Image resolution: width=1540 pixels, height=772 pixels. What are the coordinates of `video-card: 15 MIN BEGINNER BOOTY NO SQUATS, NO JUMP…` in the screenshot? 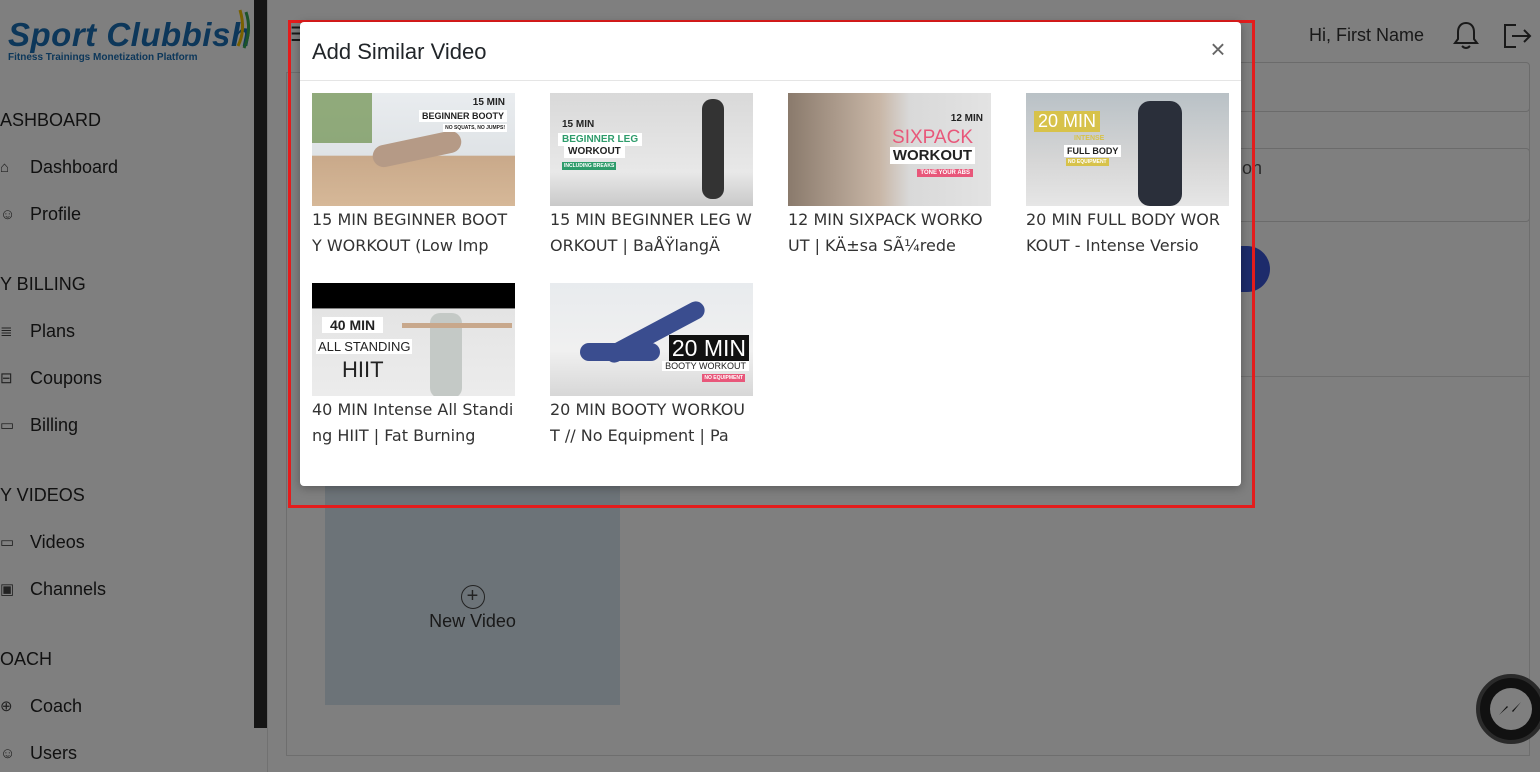 It's located at (413, 176).